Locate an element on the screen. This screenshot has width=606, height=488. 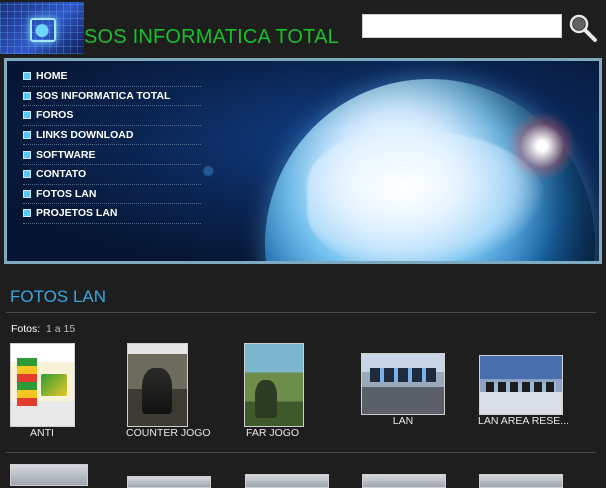
nav-item-contato: CONTATO is located at coordinates (112, 175).